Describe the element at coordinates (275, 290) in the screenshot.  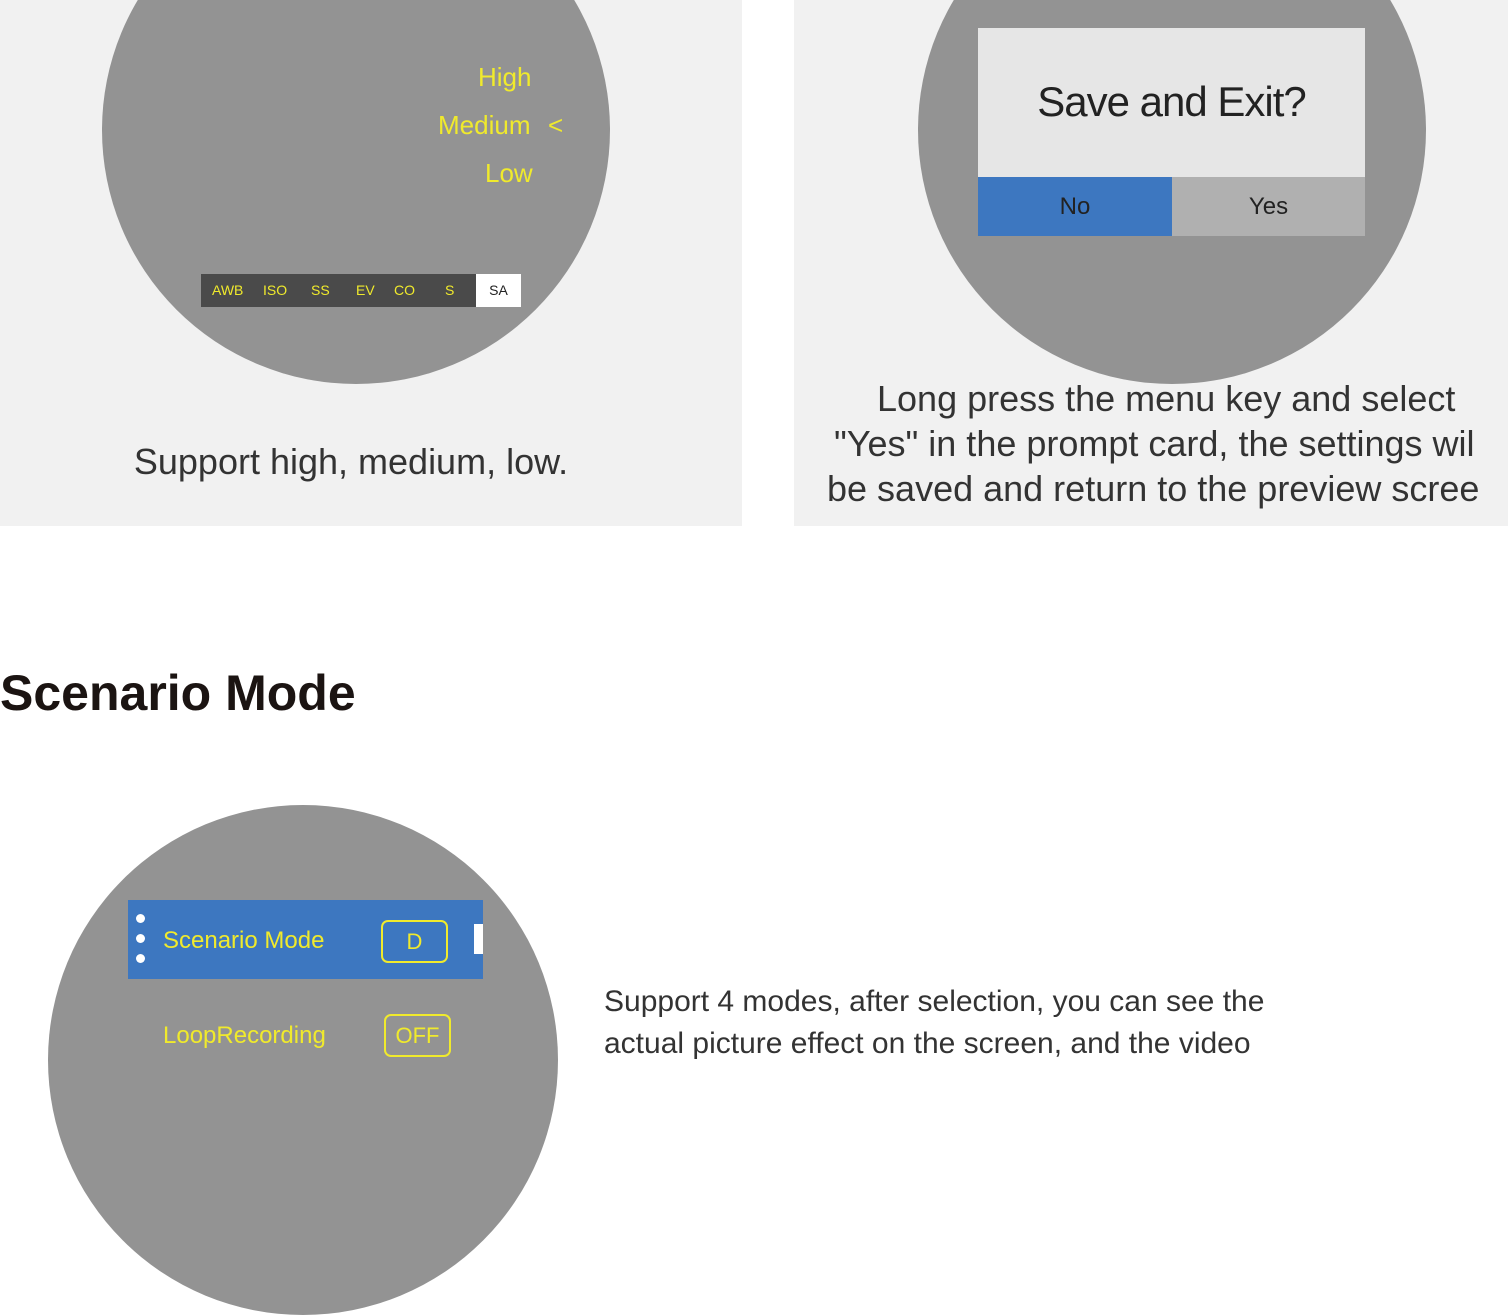
I see `toolbar-iso: ISO` at that location.